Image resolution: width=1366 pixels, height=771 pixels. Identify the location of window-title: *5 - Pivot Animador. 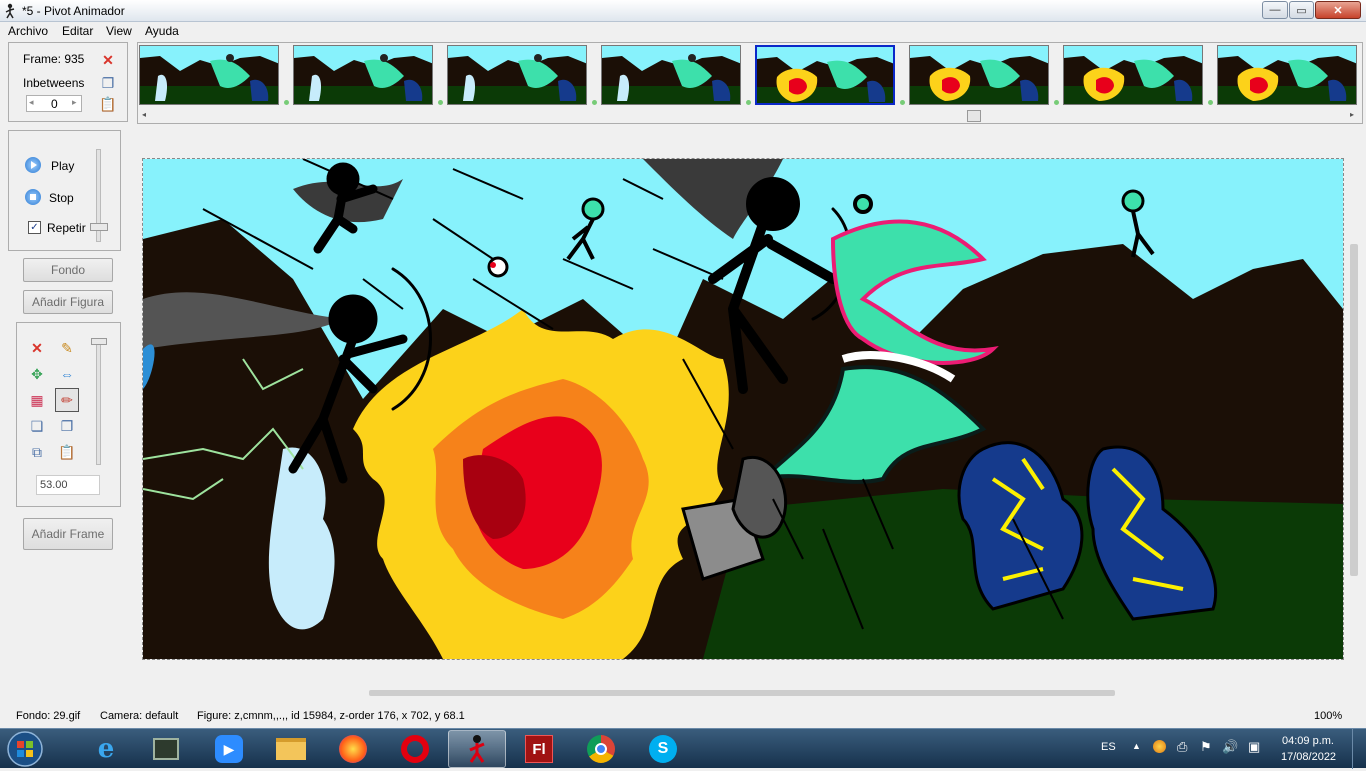
(73, 11).